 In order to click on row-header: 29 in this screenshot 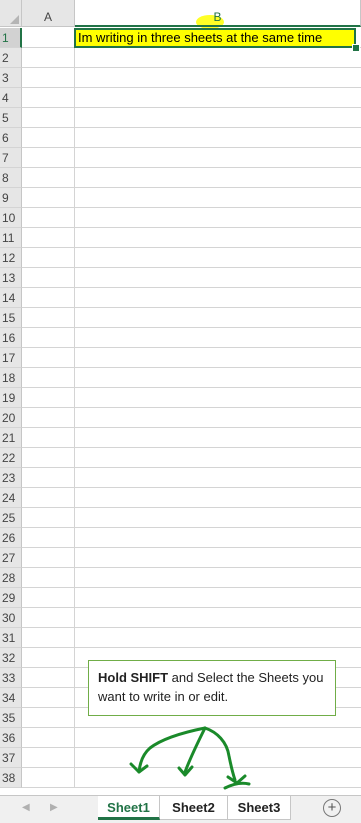, I will do `click(11, 598)`.